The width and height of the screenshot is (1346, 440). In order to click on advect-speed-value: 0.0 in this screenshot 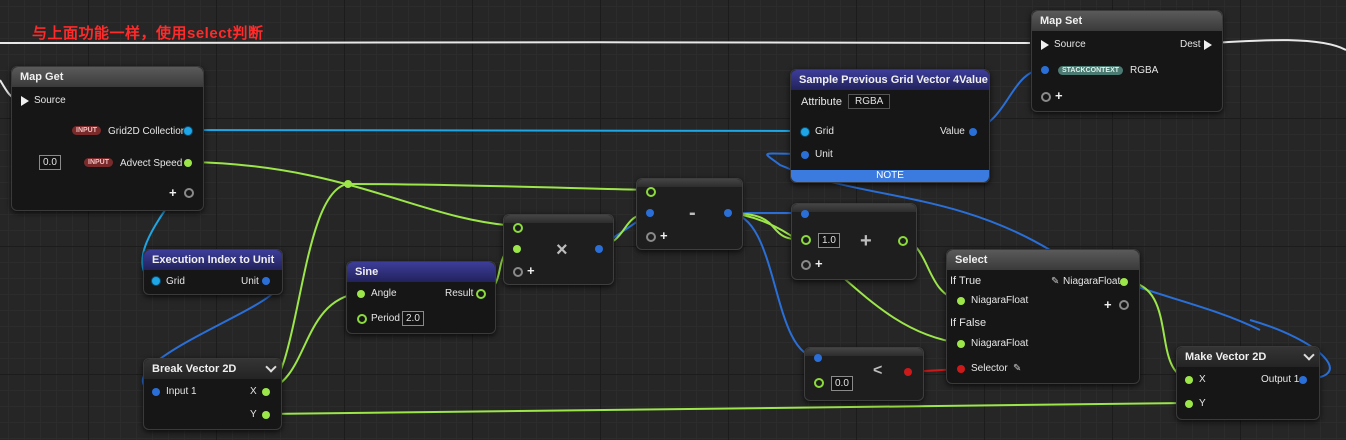, I will do `click(50, 162)`.